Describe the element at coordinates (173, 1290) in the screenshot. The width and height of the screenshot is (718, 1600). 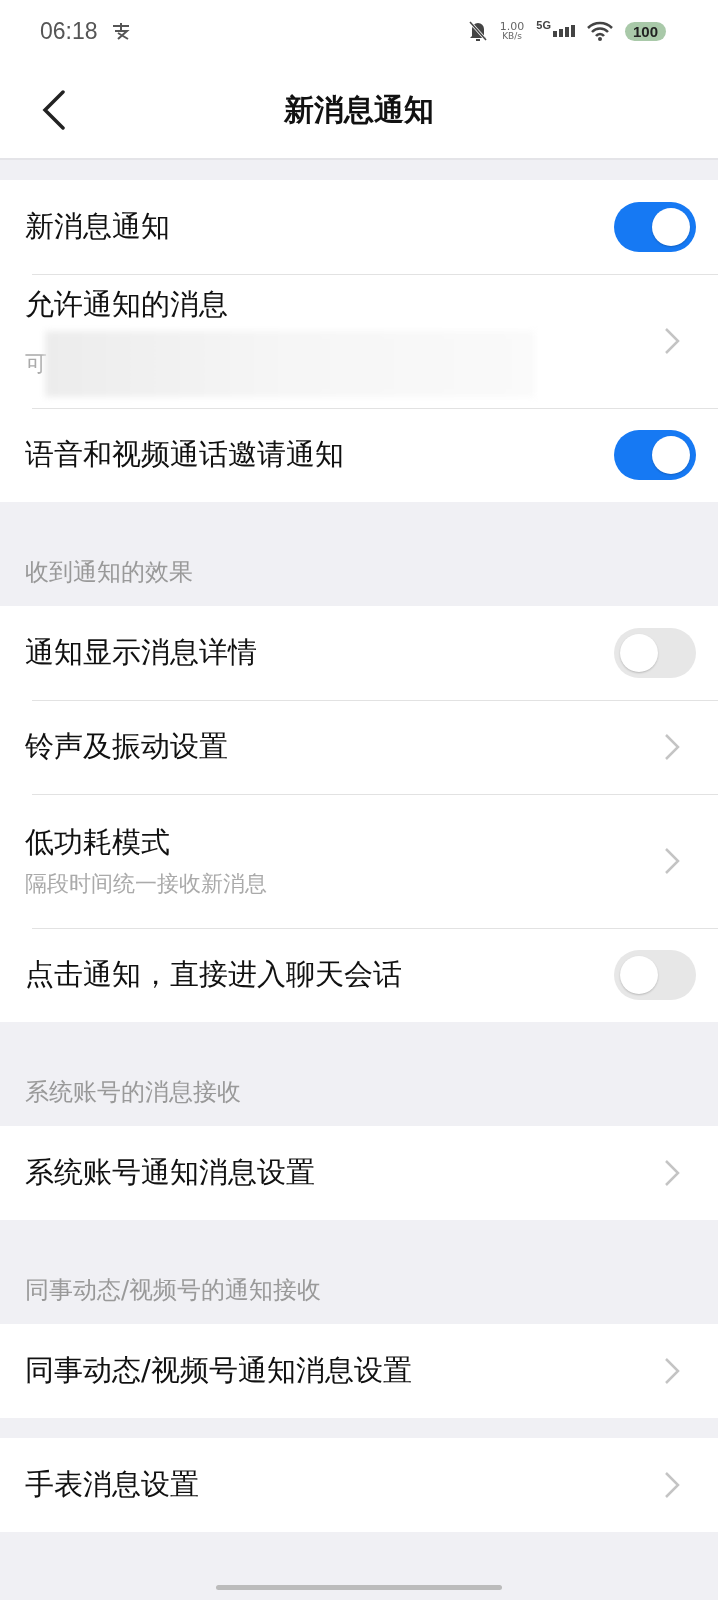
I see `section-header: 同事动态/视频号的通知接收` at that location.